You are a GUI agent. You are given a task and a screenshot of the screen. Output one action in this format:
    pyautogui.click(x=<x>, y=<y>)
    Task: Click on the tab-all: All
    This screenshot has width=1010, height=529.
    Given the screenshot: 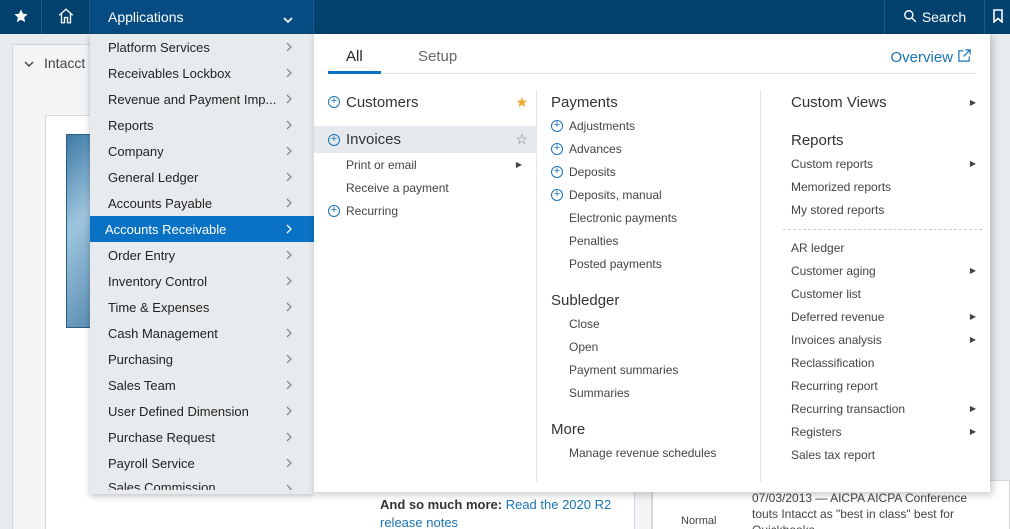 What is the action you would take?
    pyautogui.click(x=354, y=61)
    